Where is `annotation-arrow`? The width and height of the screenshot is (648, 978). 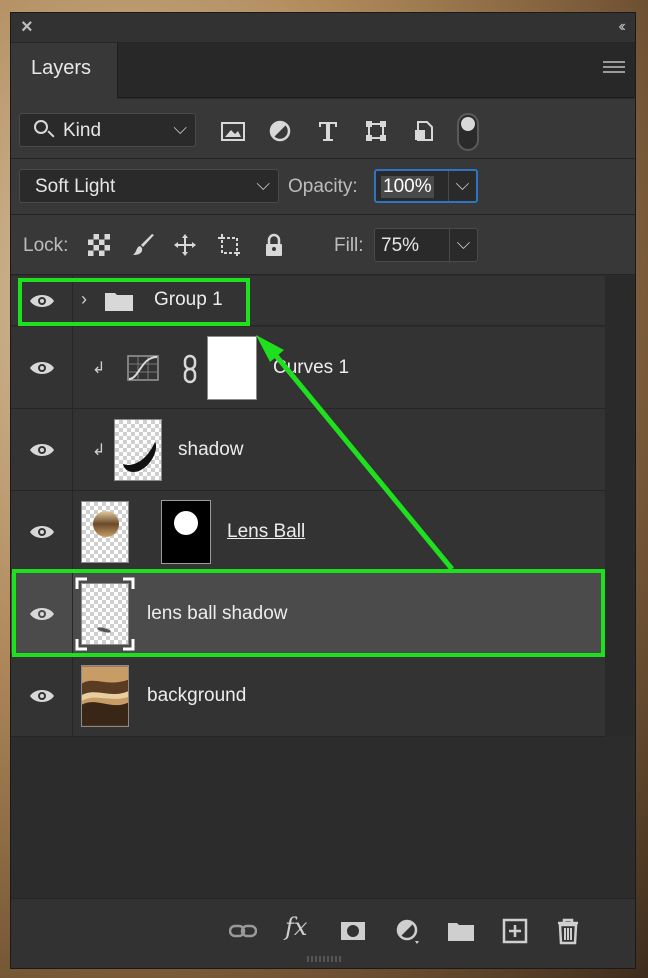 annotation-arrow is located at coordinates (355, 453).